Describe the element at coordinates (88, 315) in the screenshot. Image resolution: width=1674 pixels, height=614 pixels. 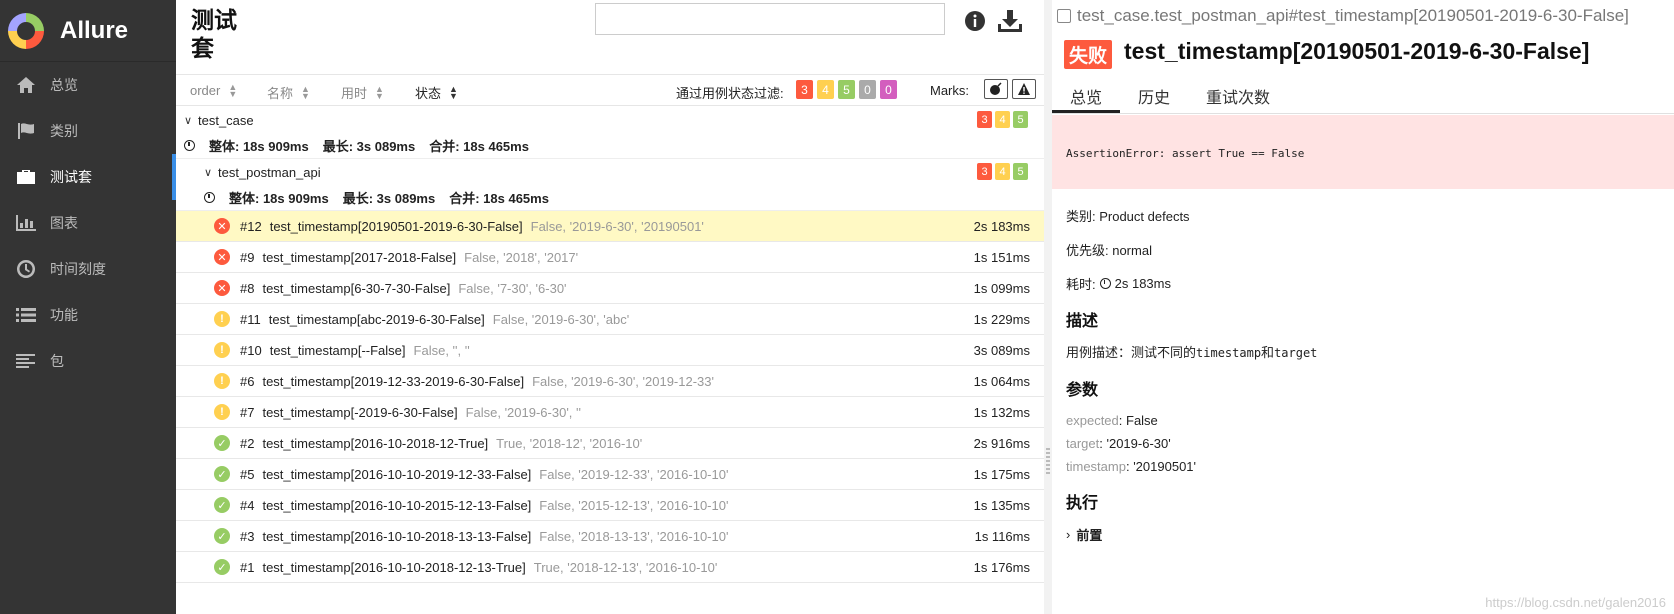
I see `sidebar-item-behaviors: 功能` at that location.